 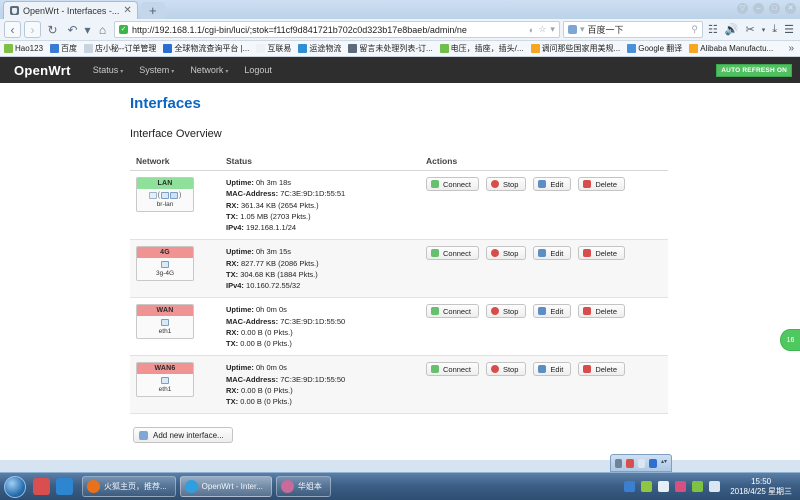 I want to click on connect-icon, so click(x=435, y=253).